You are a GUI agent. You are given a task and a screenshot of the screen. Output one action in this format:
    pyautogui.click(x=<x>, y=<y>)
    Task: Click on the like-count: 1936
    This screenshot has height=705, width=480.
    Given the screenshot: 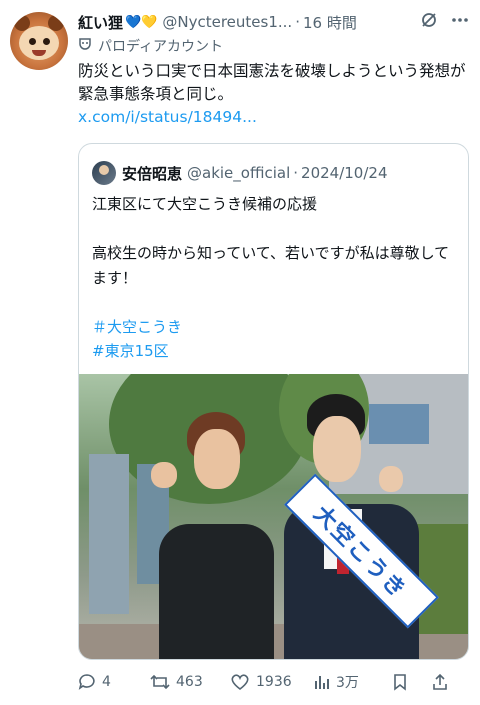 What is the action you would take?
    pyautogui.click(x=274, y=682)
    